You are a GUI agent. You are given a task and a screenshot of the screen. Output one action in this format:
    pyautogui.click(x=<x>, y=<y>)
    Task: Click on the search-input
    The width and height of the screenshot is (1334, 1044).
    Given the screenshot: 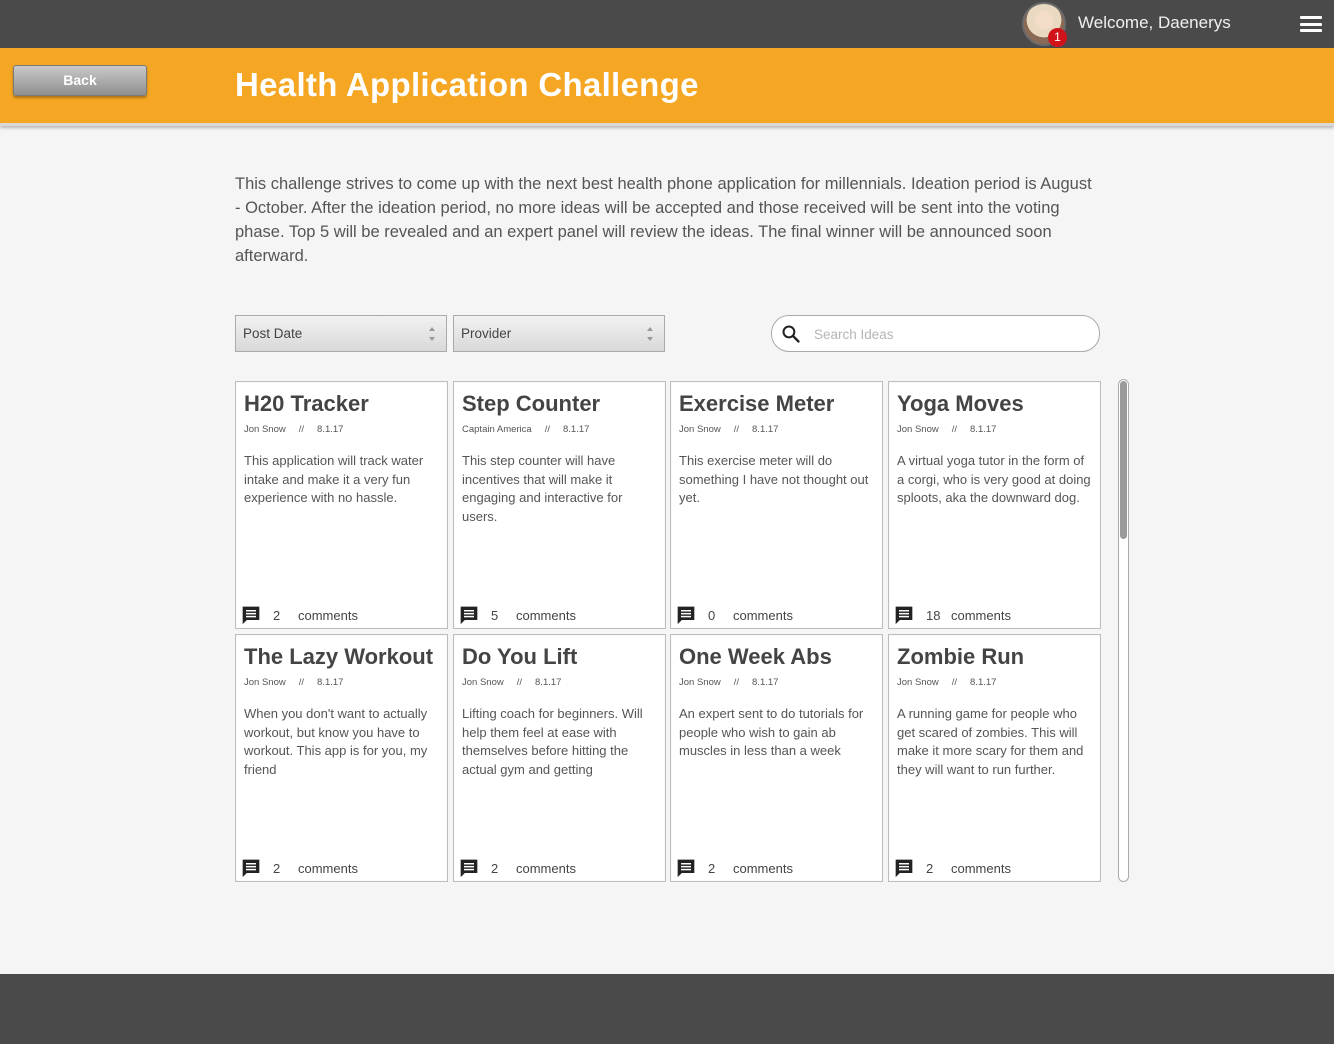 What is the action you would take?
    pyautogui.click(x=949, y=334)
    